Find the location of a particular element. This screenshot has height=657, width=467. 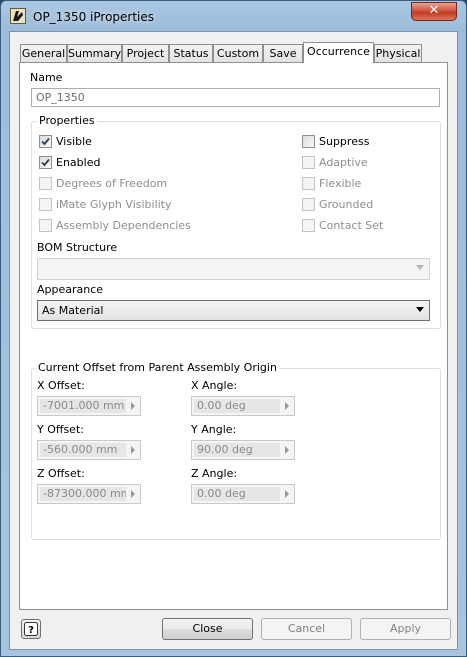

inventor-app-icon is located at coordinates (18, 16).